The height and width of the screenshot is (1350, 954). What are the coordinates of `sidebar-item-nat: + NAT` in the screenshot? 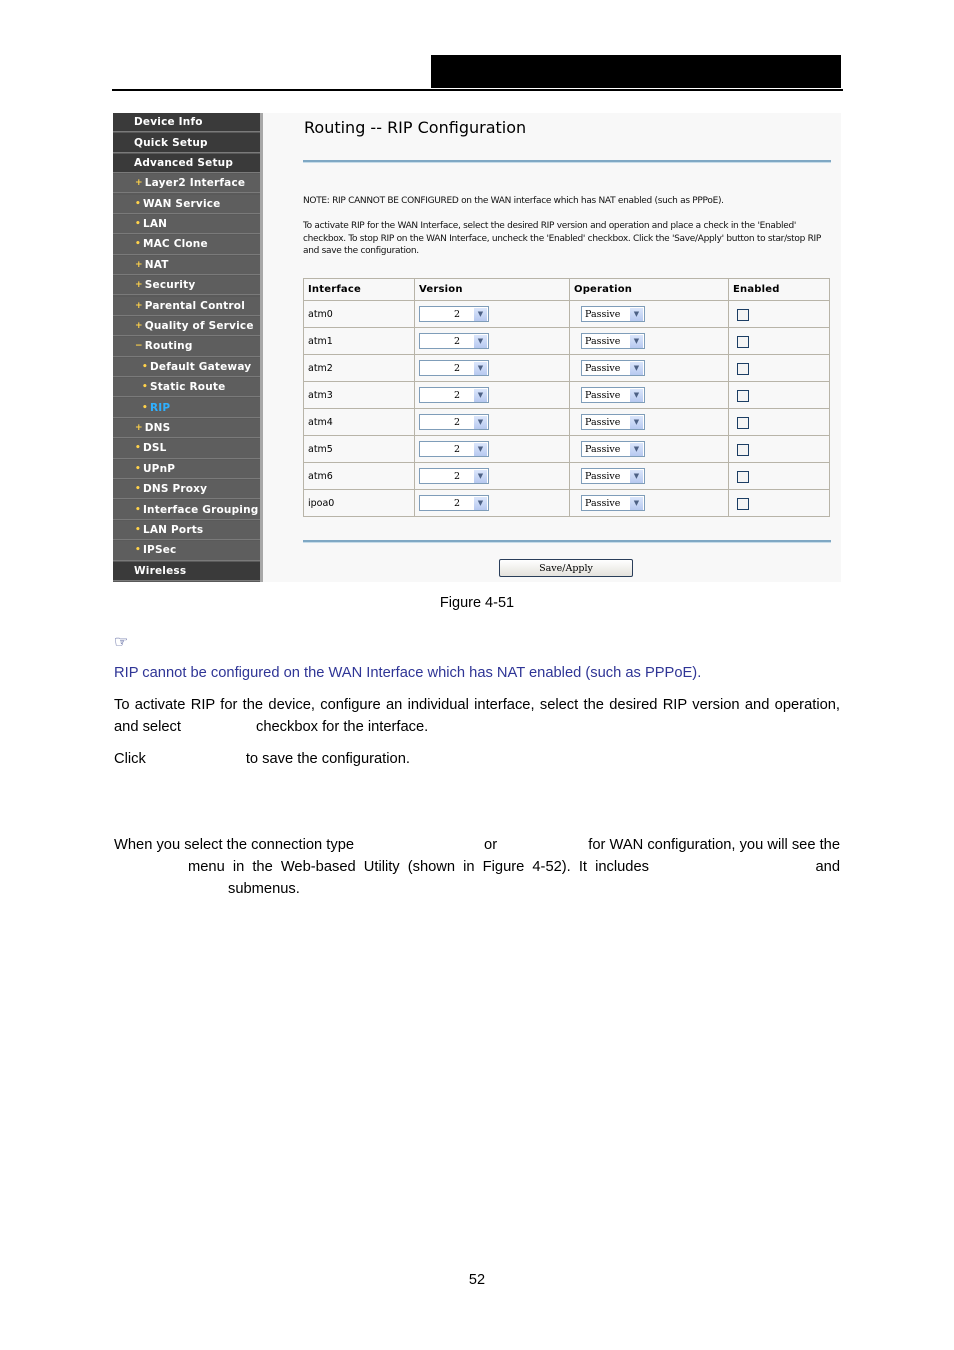 It's located at (186, 265).